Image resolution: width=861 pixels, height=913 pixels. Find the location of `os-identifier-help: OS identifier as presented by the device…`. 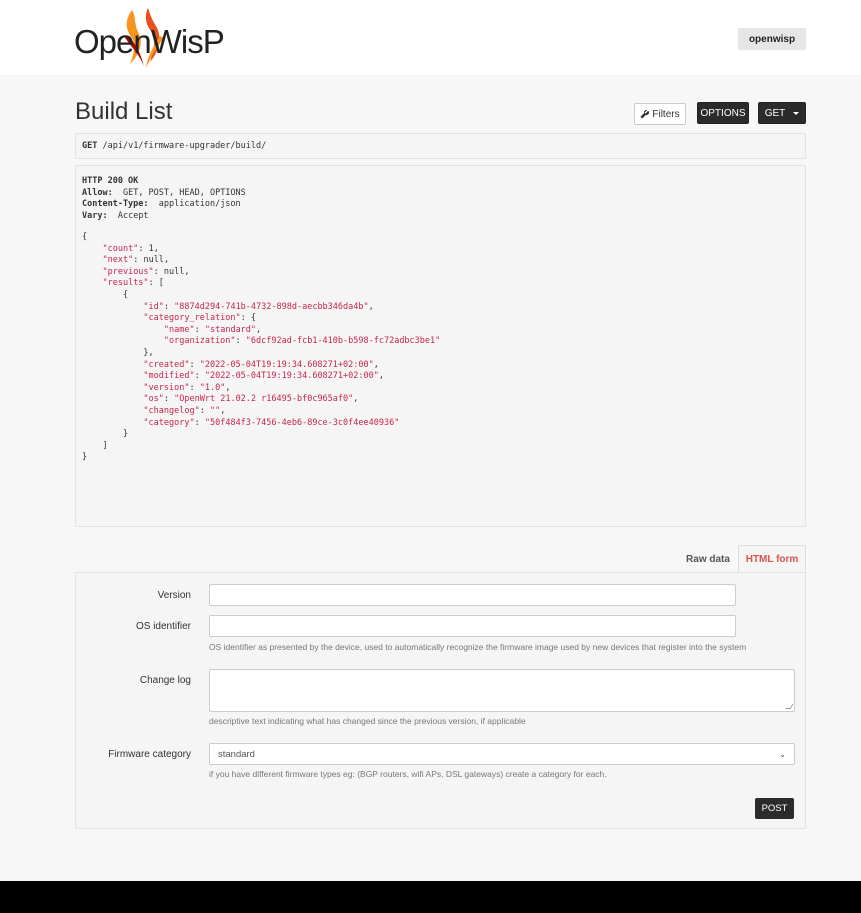

os-identifier-help: OS identifier as presented by the device… is located at coordinates (478, 647).